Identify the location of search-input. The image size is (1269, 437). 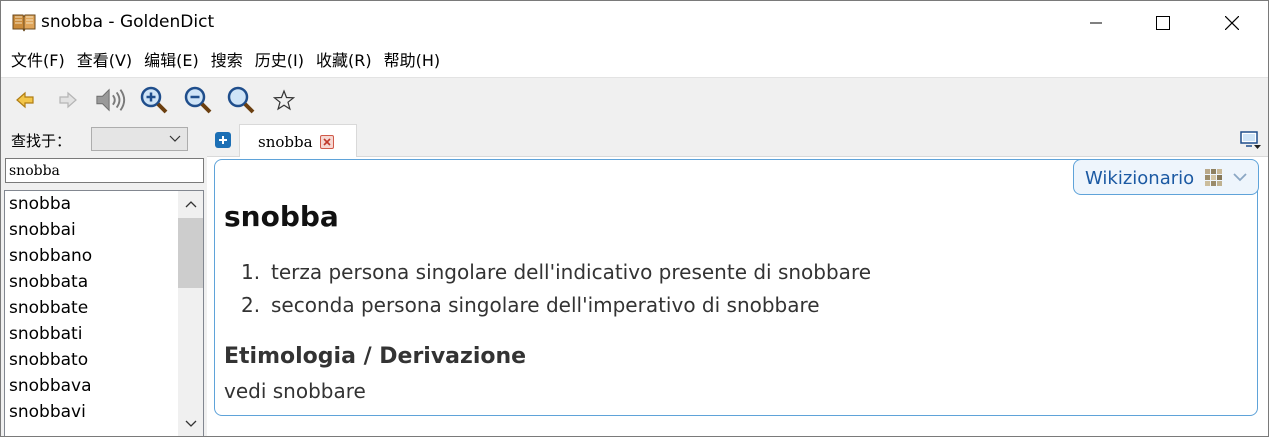
(104, 170).